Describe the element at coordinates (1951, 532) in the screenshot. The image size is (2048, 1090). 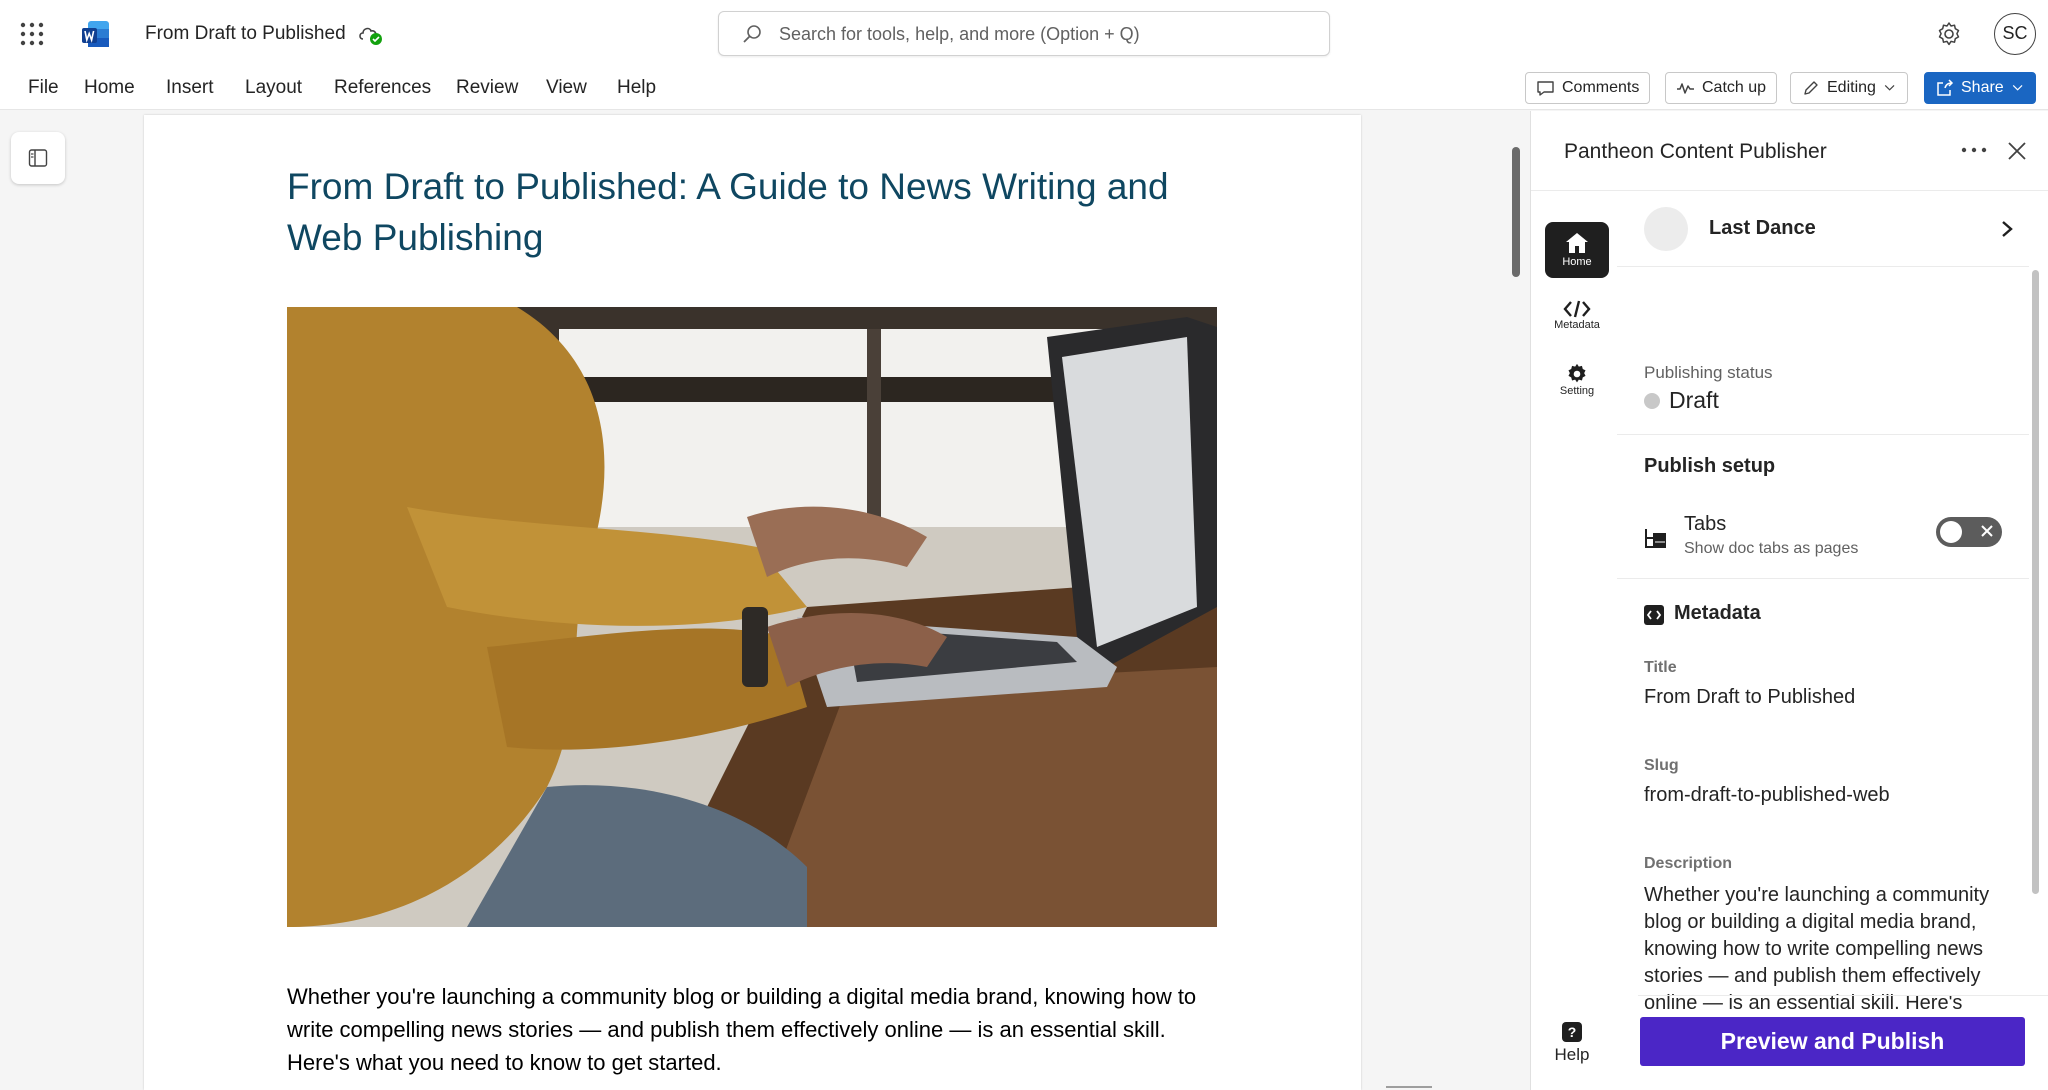
I see `toggle-knob` at that location.